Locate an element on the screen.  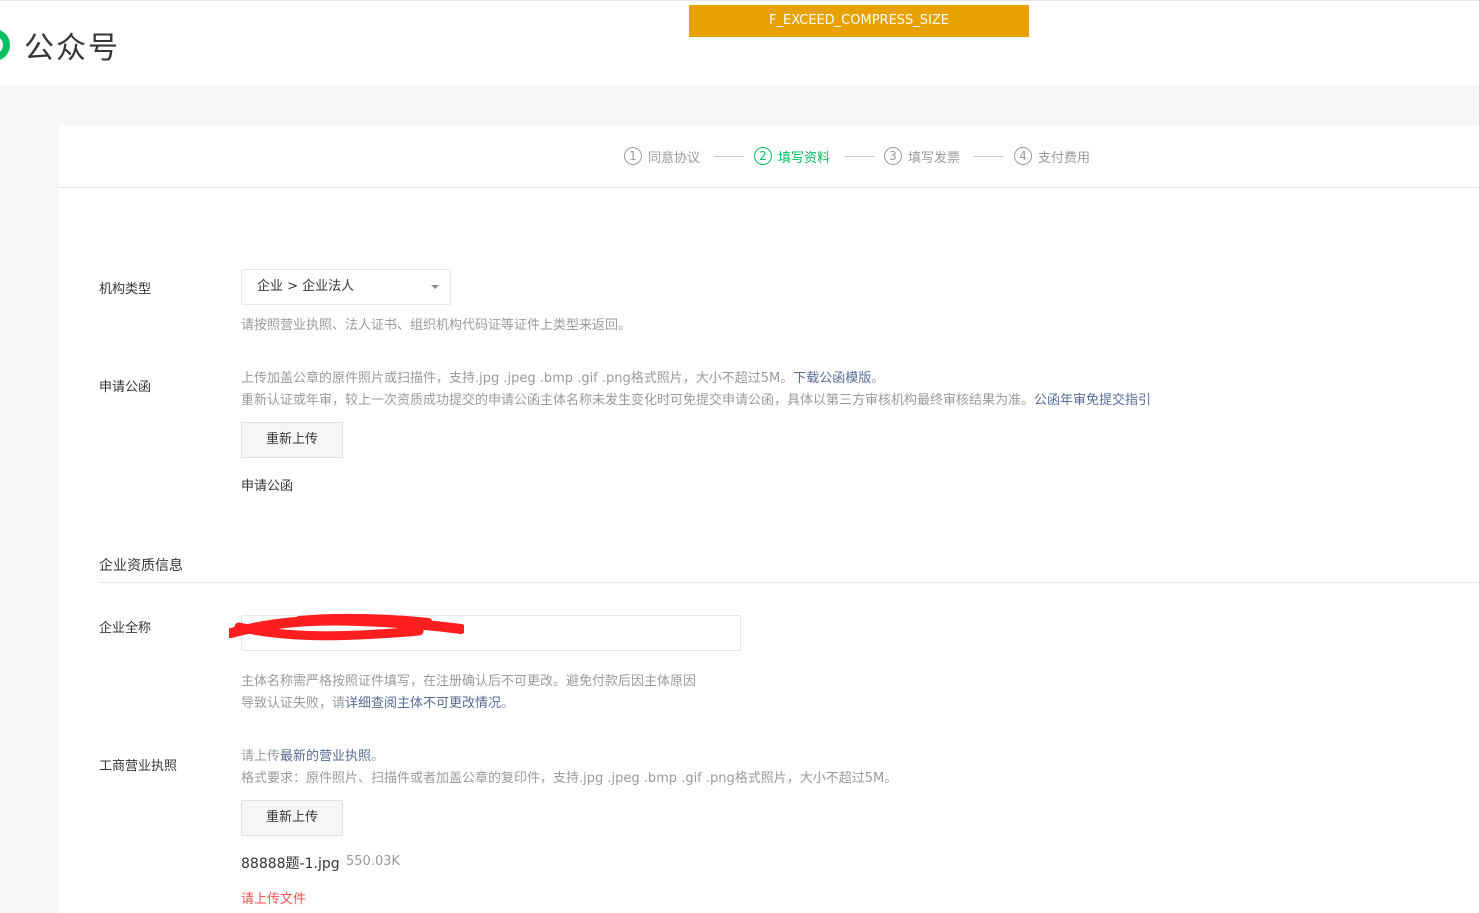
chevron-down-icon is located at coordinates (435, 287).